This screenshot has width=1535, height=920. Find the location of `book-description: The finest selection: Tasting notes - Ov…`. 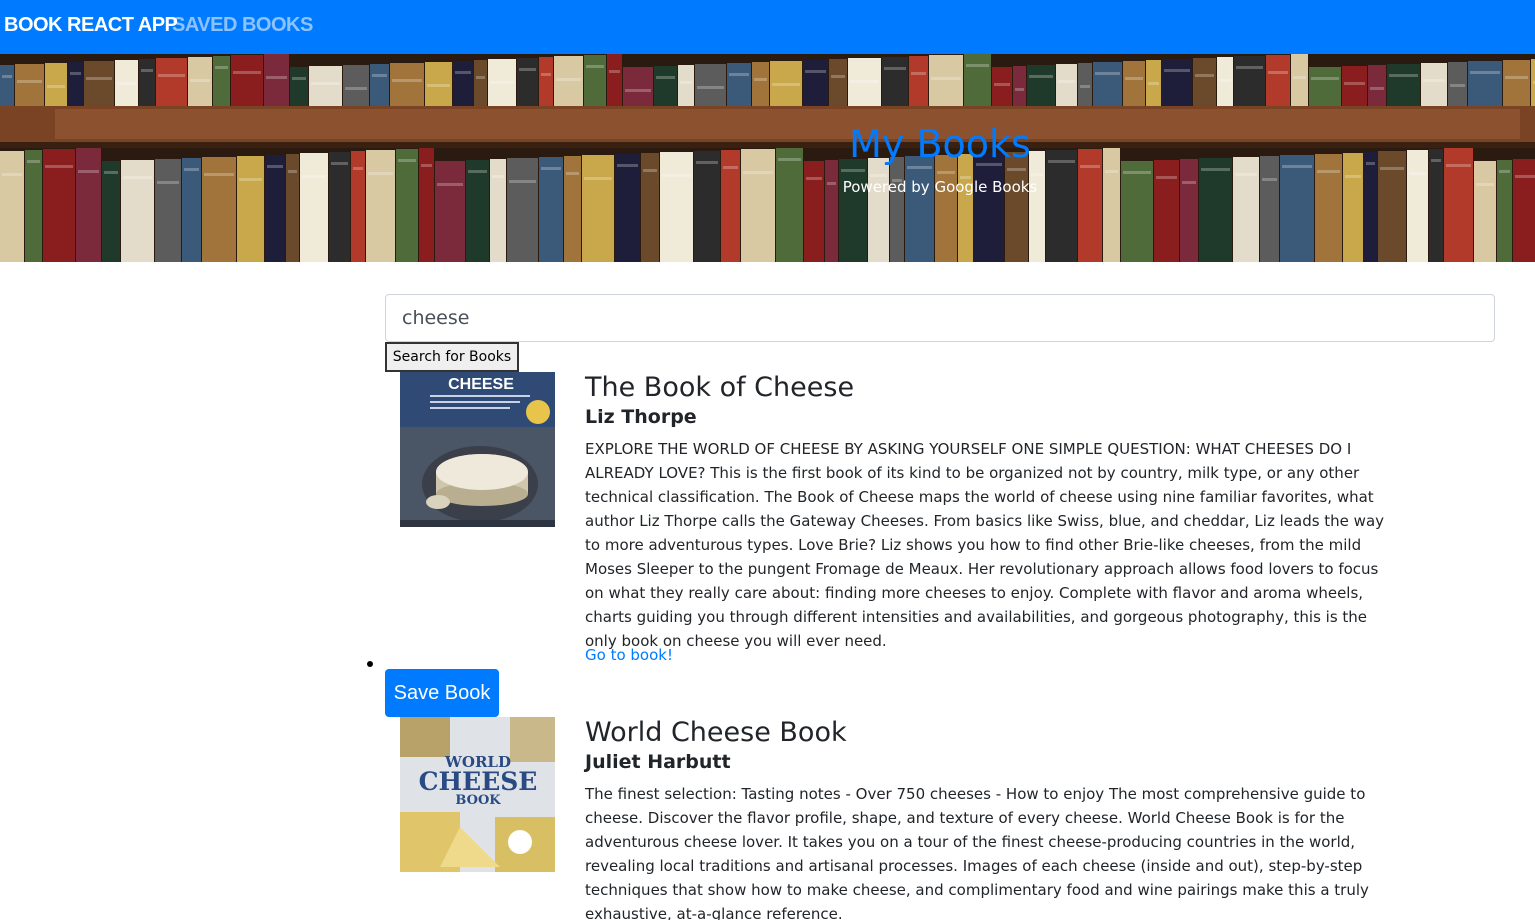

book-description: The finest selection: Tasting notes - Ov… is located at coordinates (977, 852).